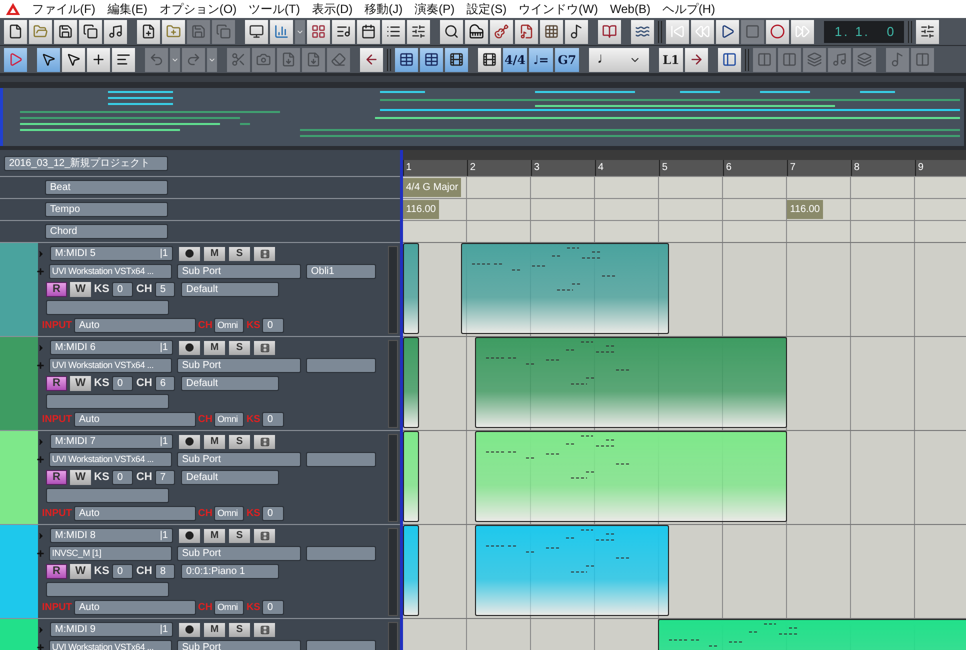 The image size is (966, 650). I want to click on menu-item: 移動(J), so click(383, 9).